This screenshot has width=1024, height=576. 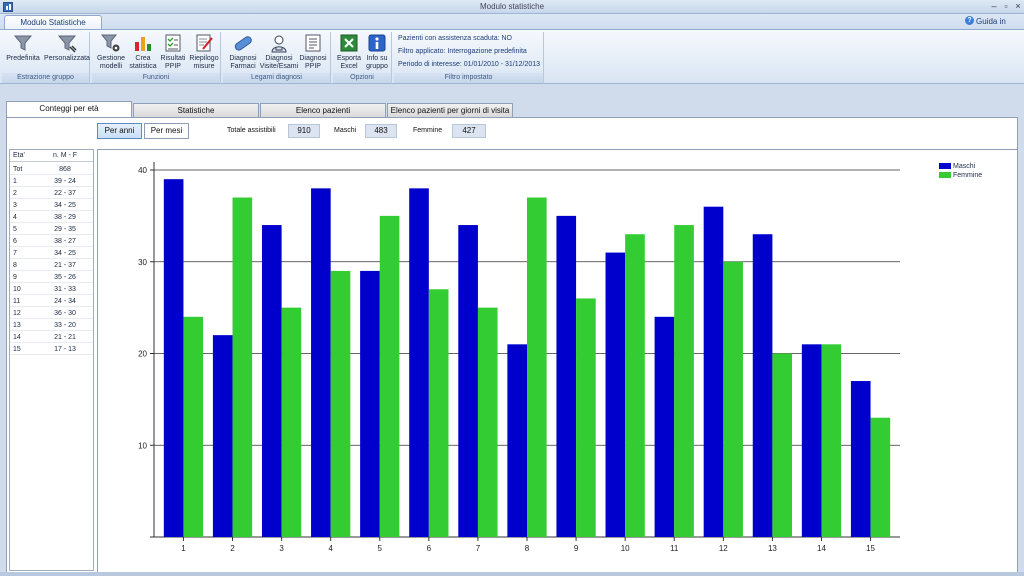 What do you see at coordinates (994, 6) in the screenshot?
I see `minimize-icon: –` at bounding box center [994, 6].